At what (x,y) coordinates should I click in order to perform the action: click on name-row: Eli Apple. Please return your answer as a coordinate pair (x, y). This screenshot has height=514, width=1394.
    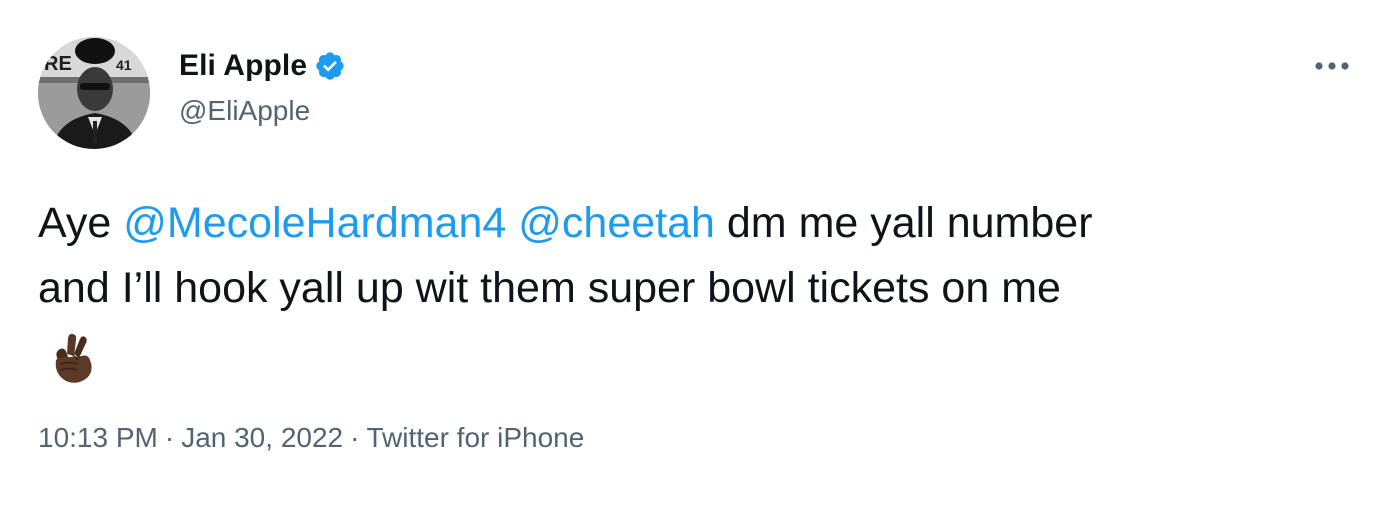
    Looking at the image, I should click on (262, 66).